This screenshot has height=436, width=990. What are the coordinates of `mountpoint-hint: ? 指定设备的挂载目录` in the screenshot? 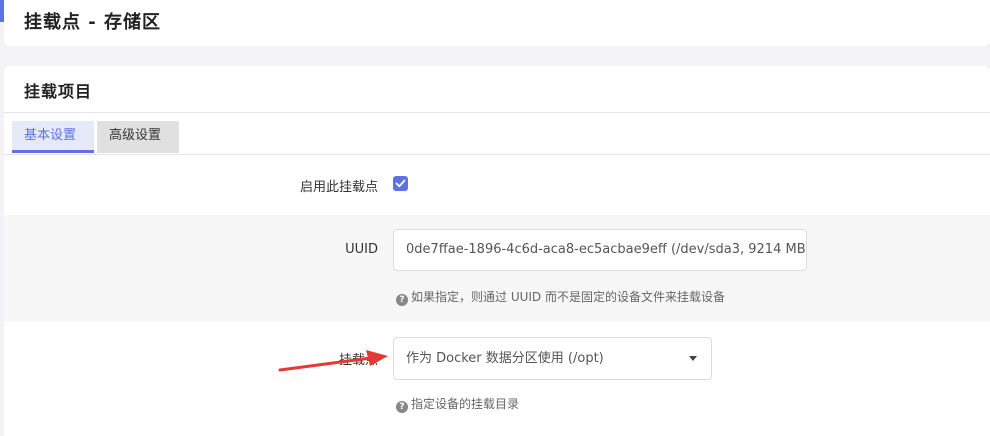 It's located at (457, 404).